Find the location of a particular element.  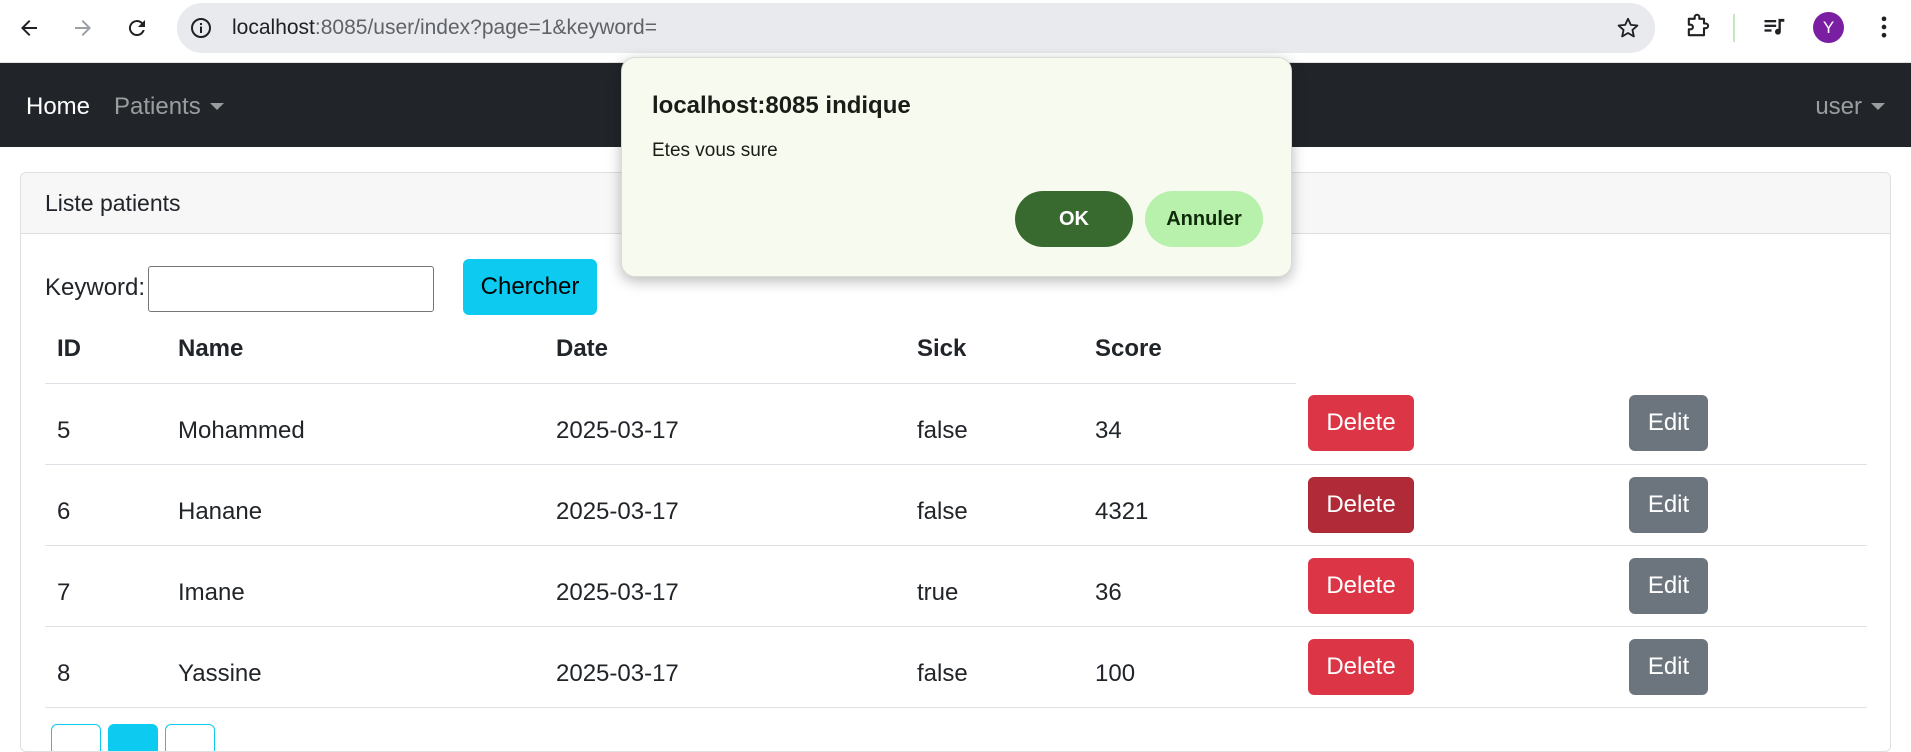

reload-icon is located at coordinates (137, 28).